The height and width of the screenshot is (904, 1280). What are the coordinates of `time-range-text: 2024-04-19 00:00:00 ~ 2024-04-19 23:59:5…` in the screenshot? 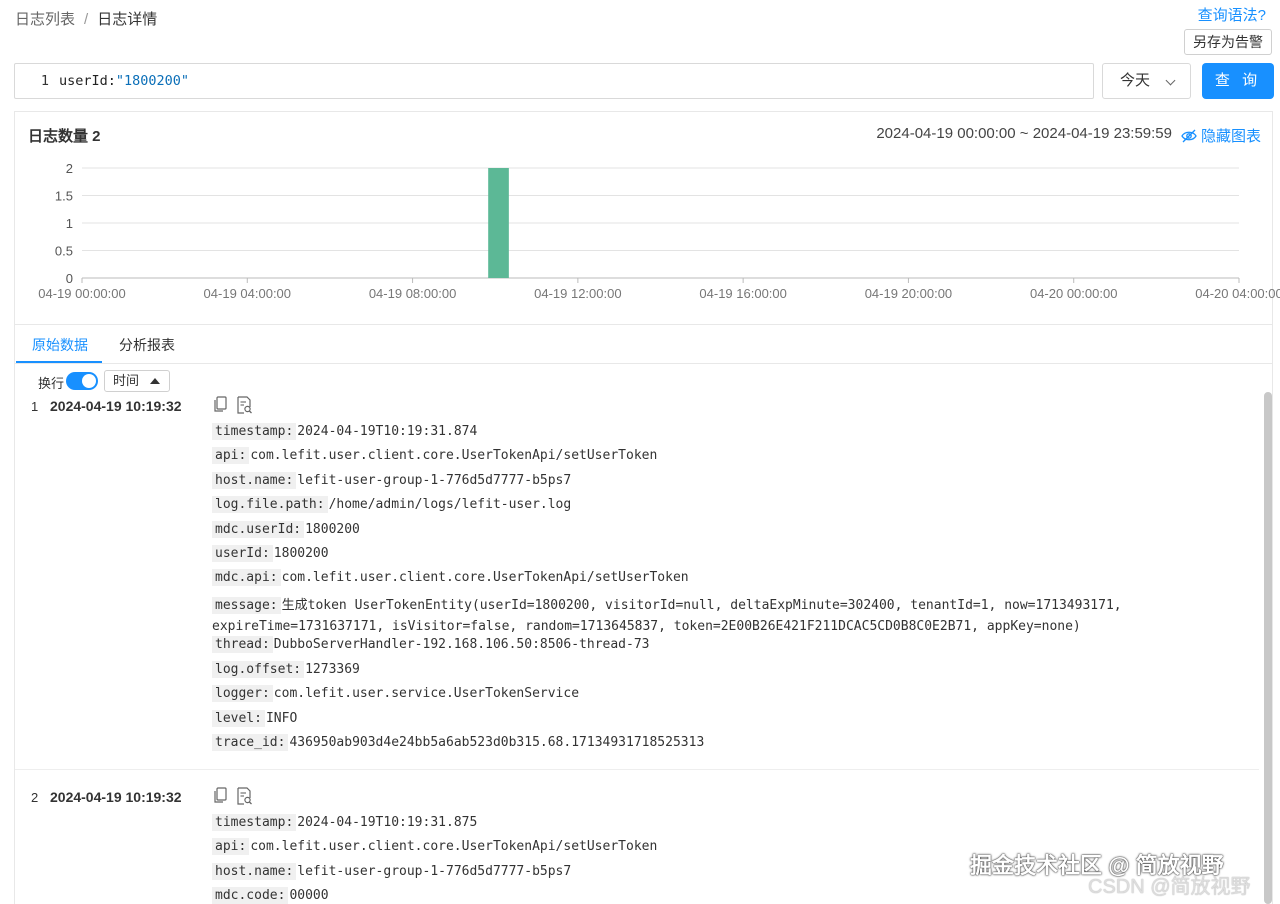 It's located at (1024, 133).